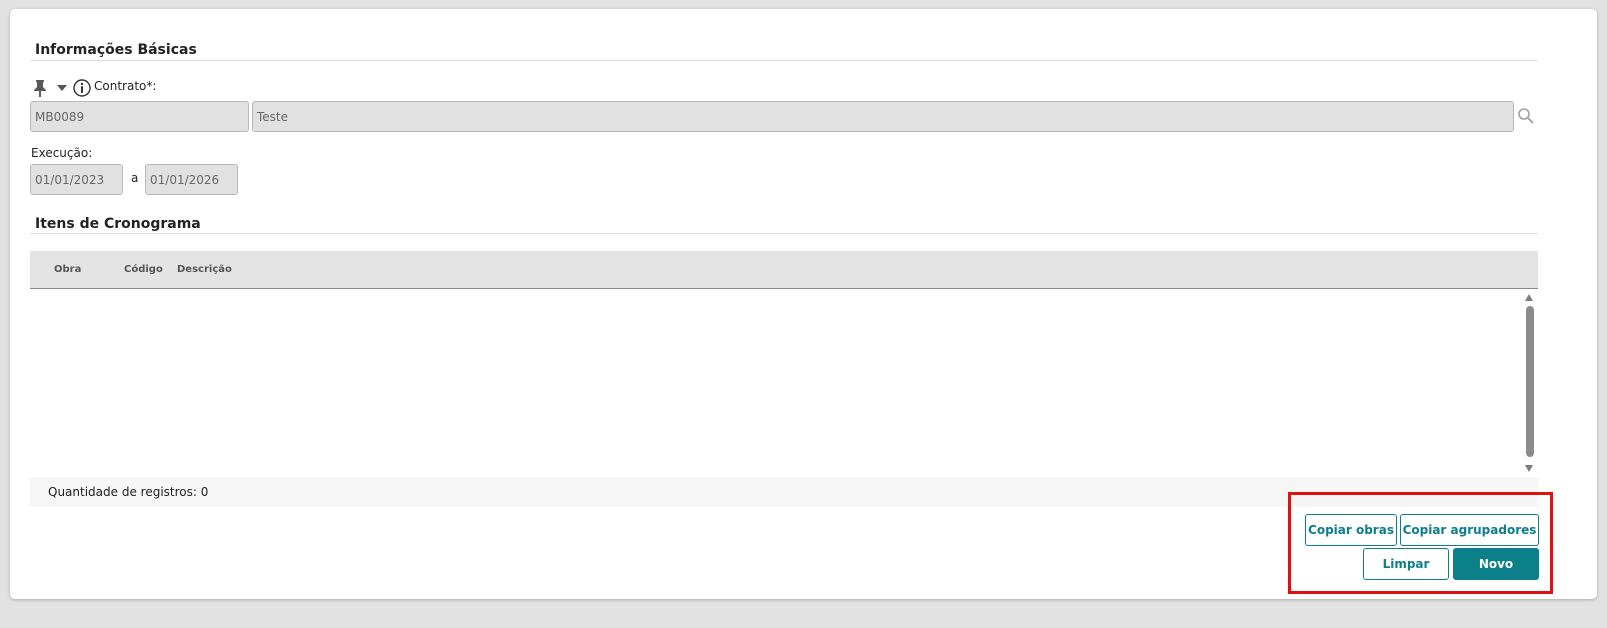 This screenshot has height=628, width=1607. Describe the element at coordinates (128, 492) in the screenshot. I see `record-count: Quantidade de registros: 0` at that location.